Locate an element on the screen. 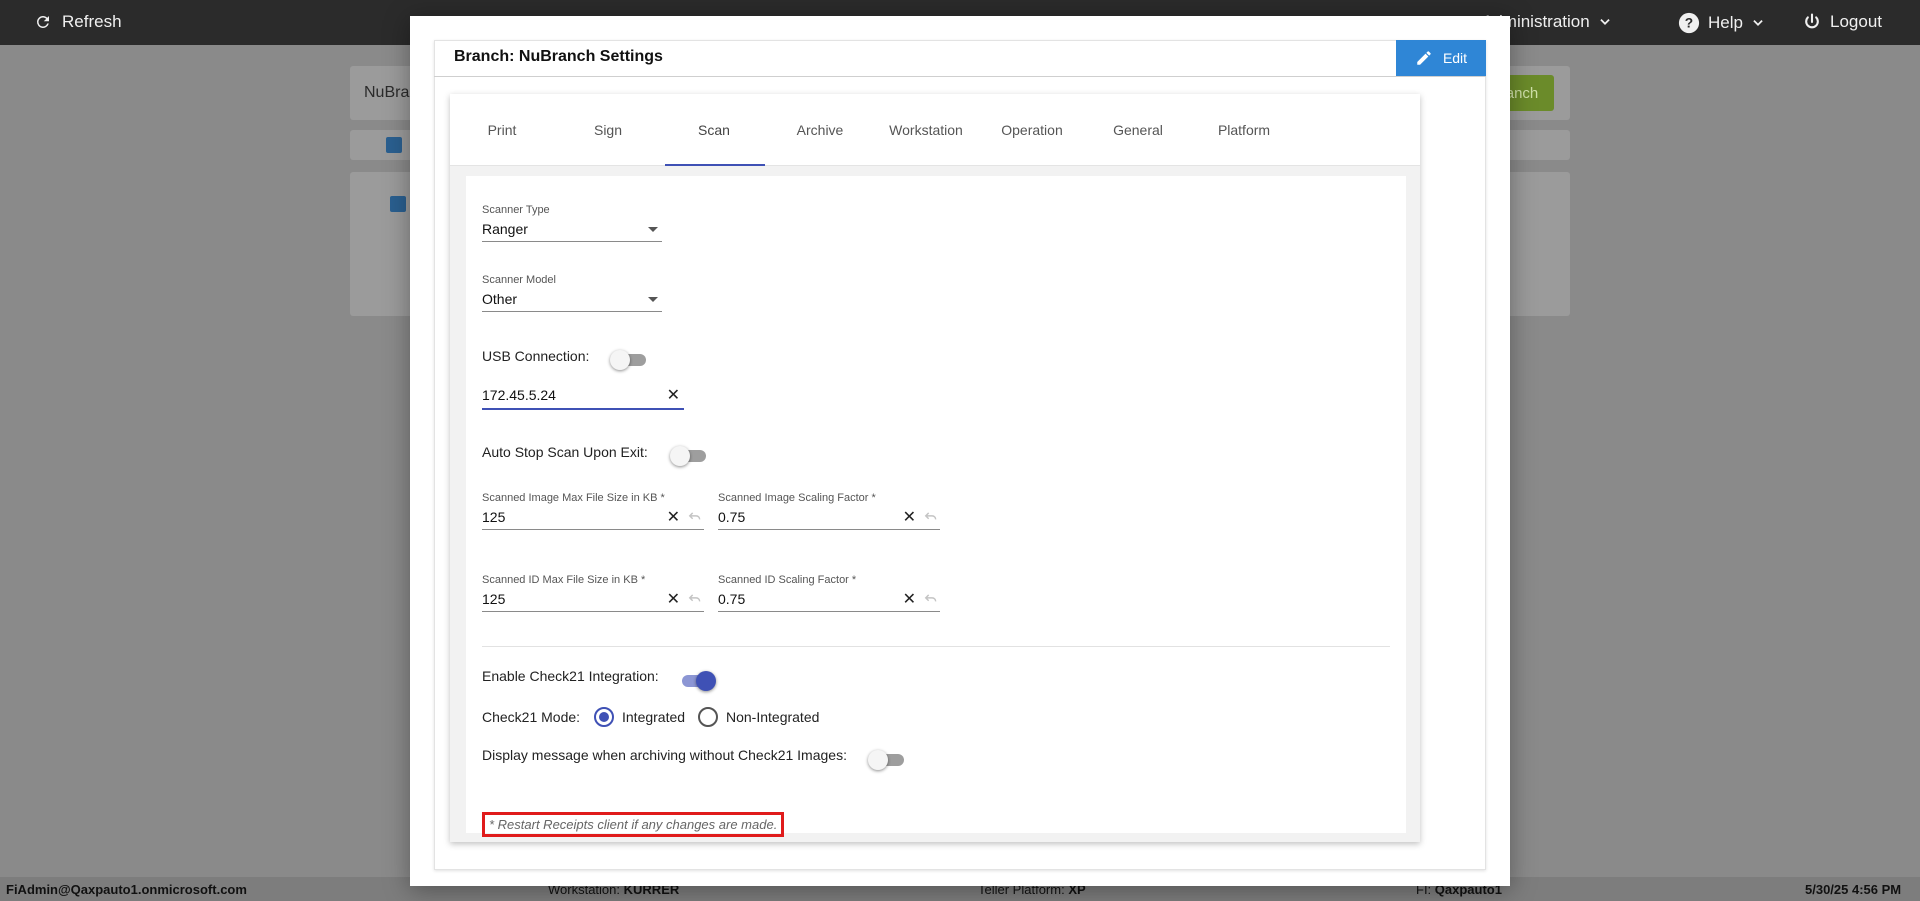  id-max-size-input: 125 ✕ is located at coordinates (593, 600).